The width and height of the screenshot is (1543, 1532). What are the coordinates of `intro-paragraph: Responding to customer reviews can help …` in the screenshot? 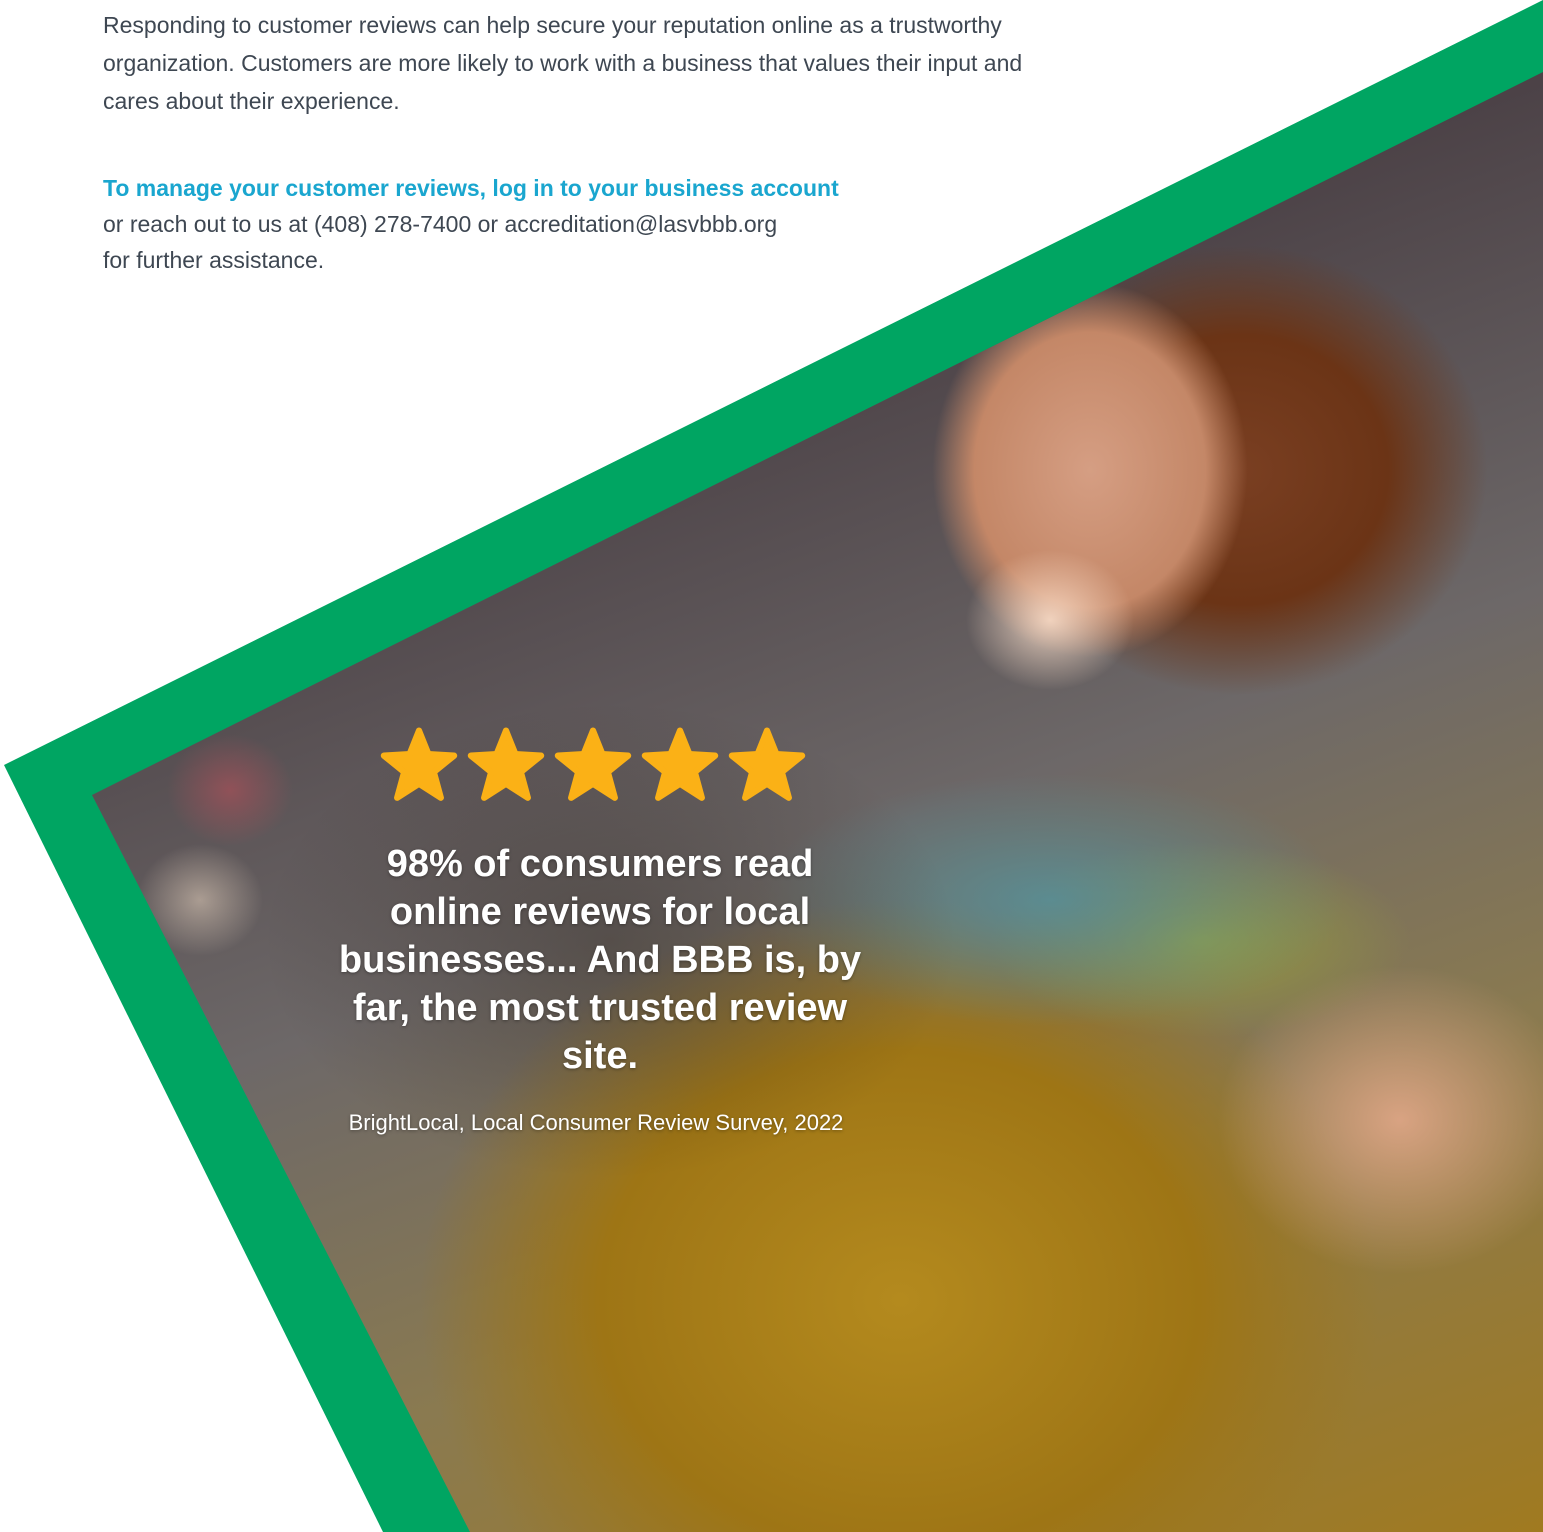 It's located at (563, 63).